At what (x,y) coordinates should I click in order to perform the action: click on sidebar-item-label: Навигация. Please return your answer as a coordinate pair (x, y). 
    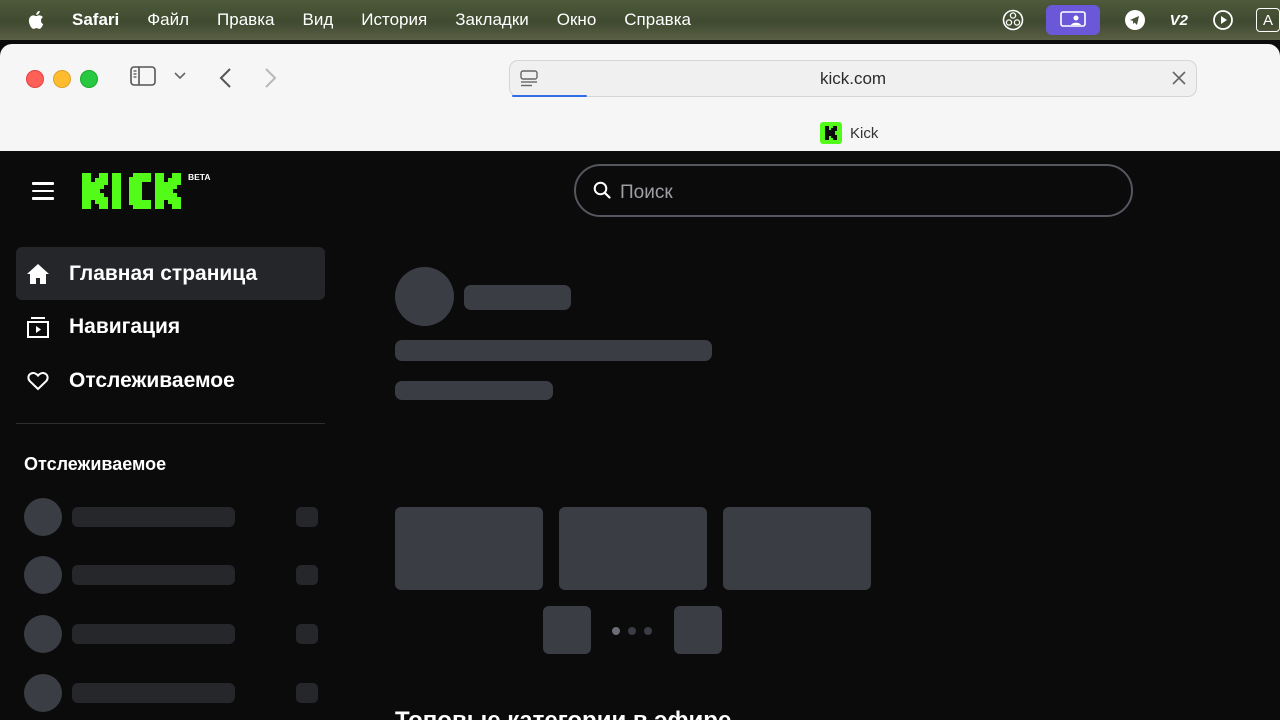
    Looking at the image, I should click on (125, 326).